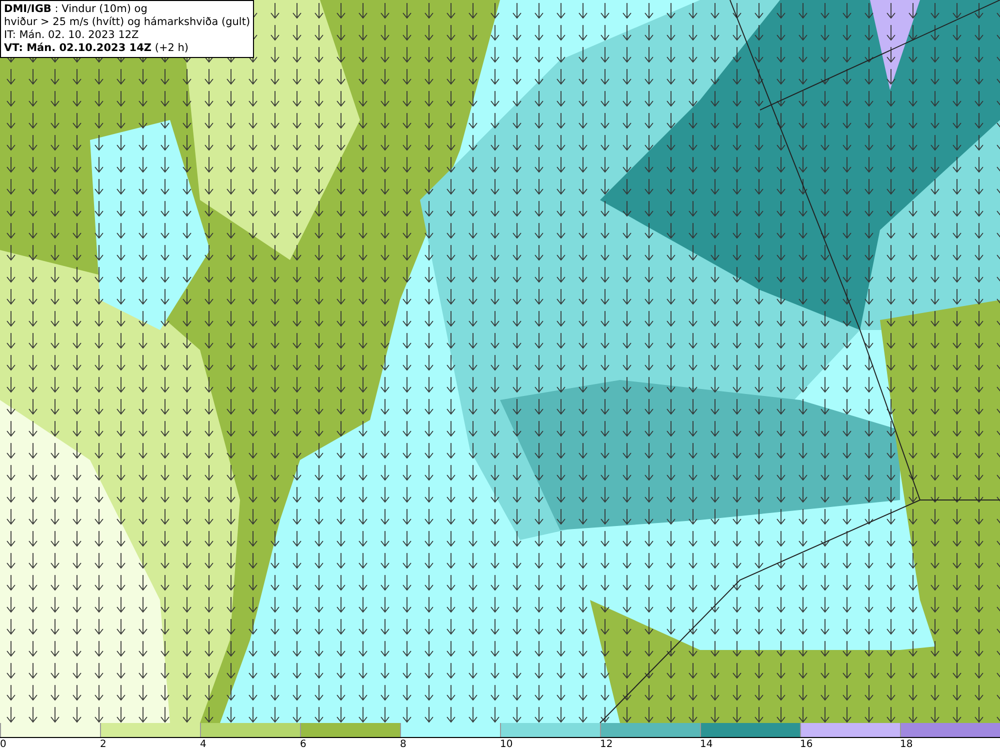 This screenshot has width=1000, height=753. What do you see at coordinates (304, 745) in the screenshot?
I see `legend-label: 6` at bounding box center [304, 745].